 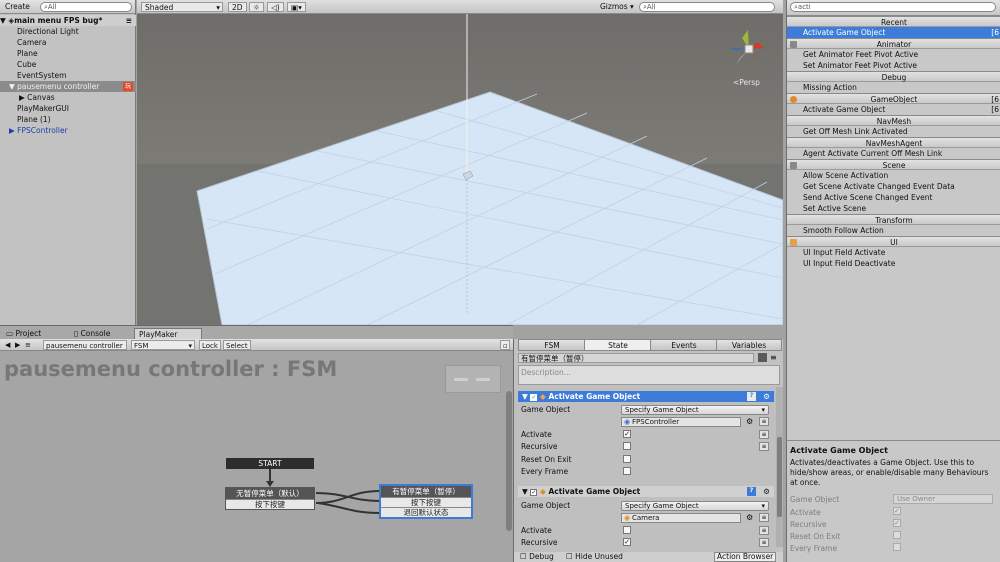 I want to click on action-item: UI Input Field Activate, so click(x=893, y=252).